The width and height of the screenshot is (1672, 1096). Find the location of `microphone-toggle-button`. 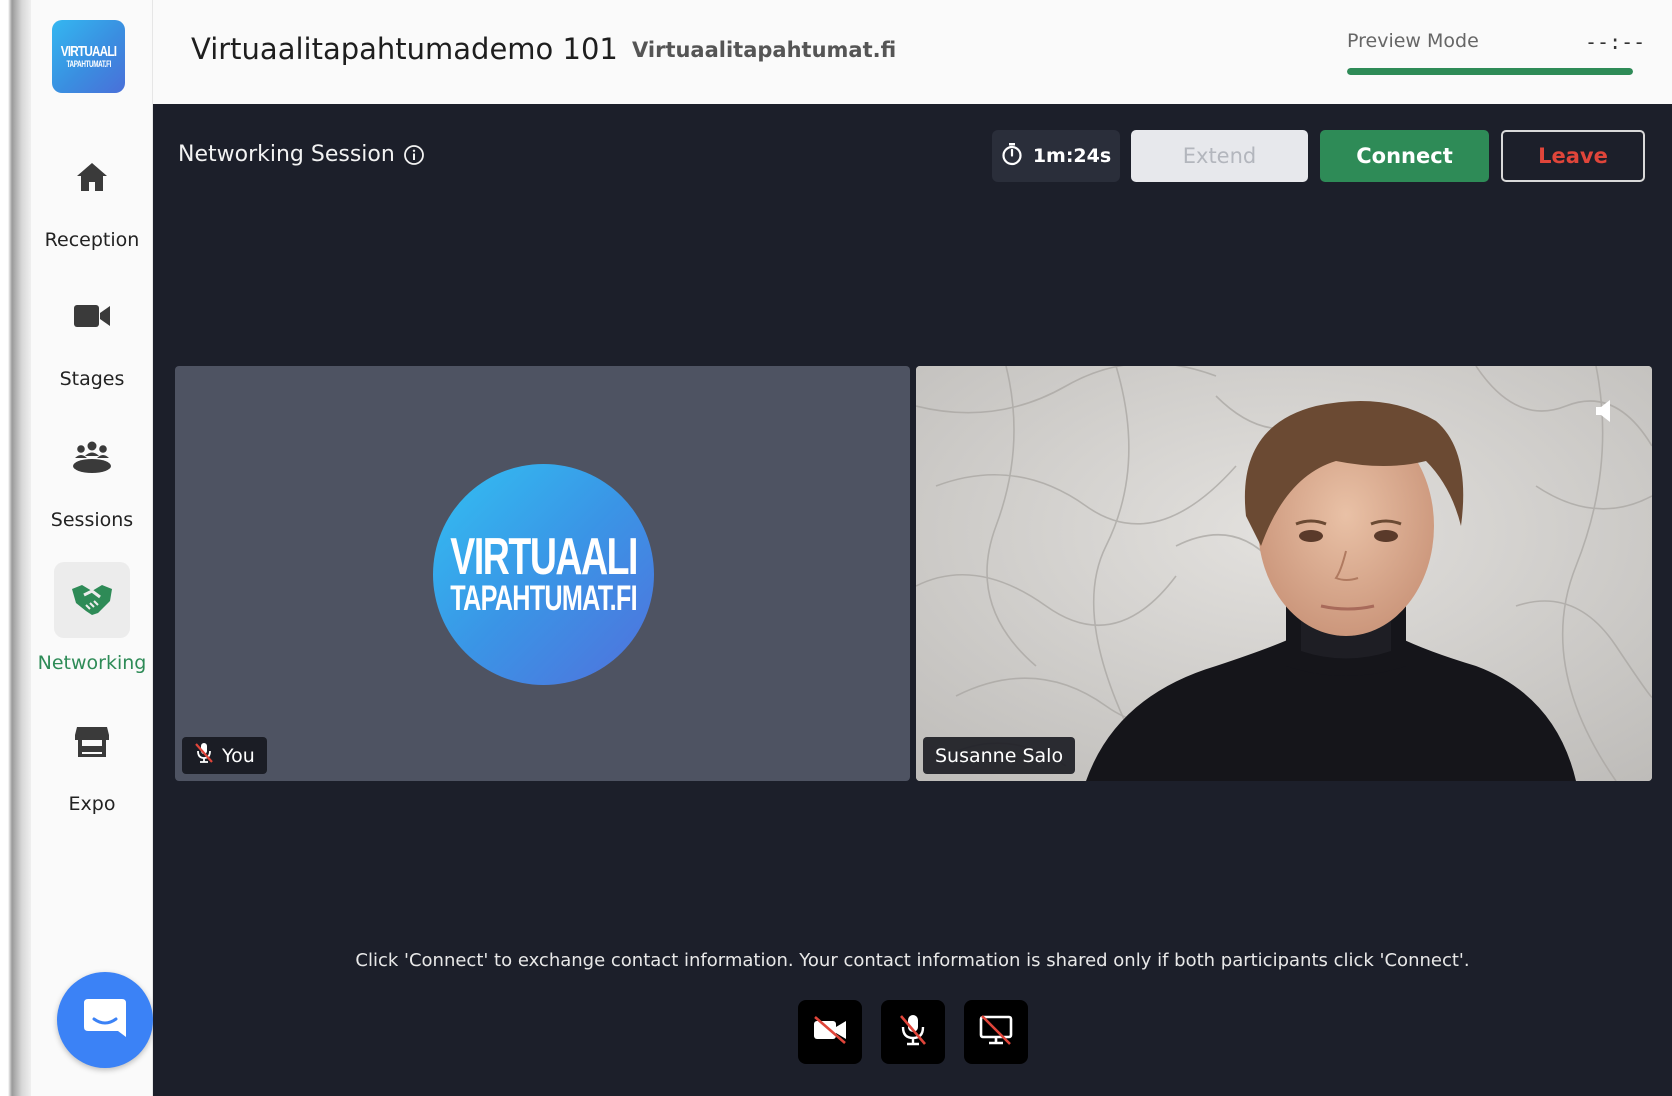

microphone-toggle-button is located at coordinates (913, 1032).